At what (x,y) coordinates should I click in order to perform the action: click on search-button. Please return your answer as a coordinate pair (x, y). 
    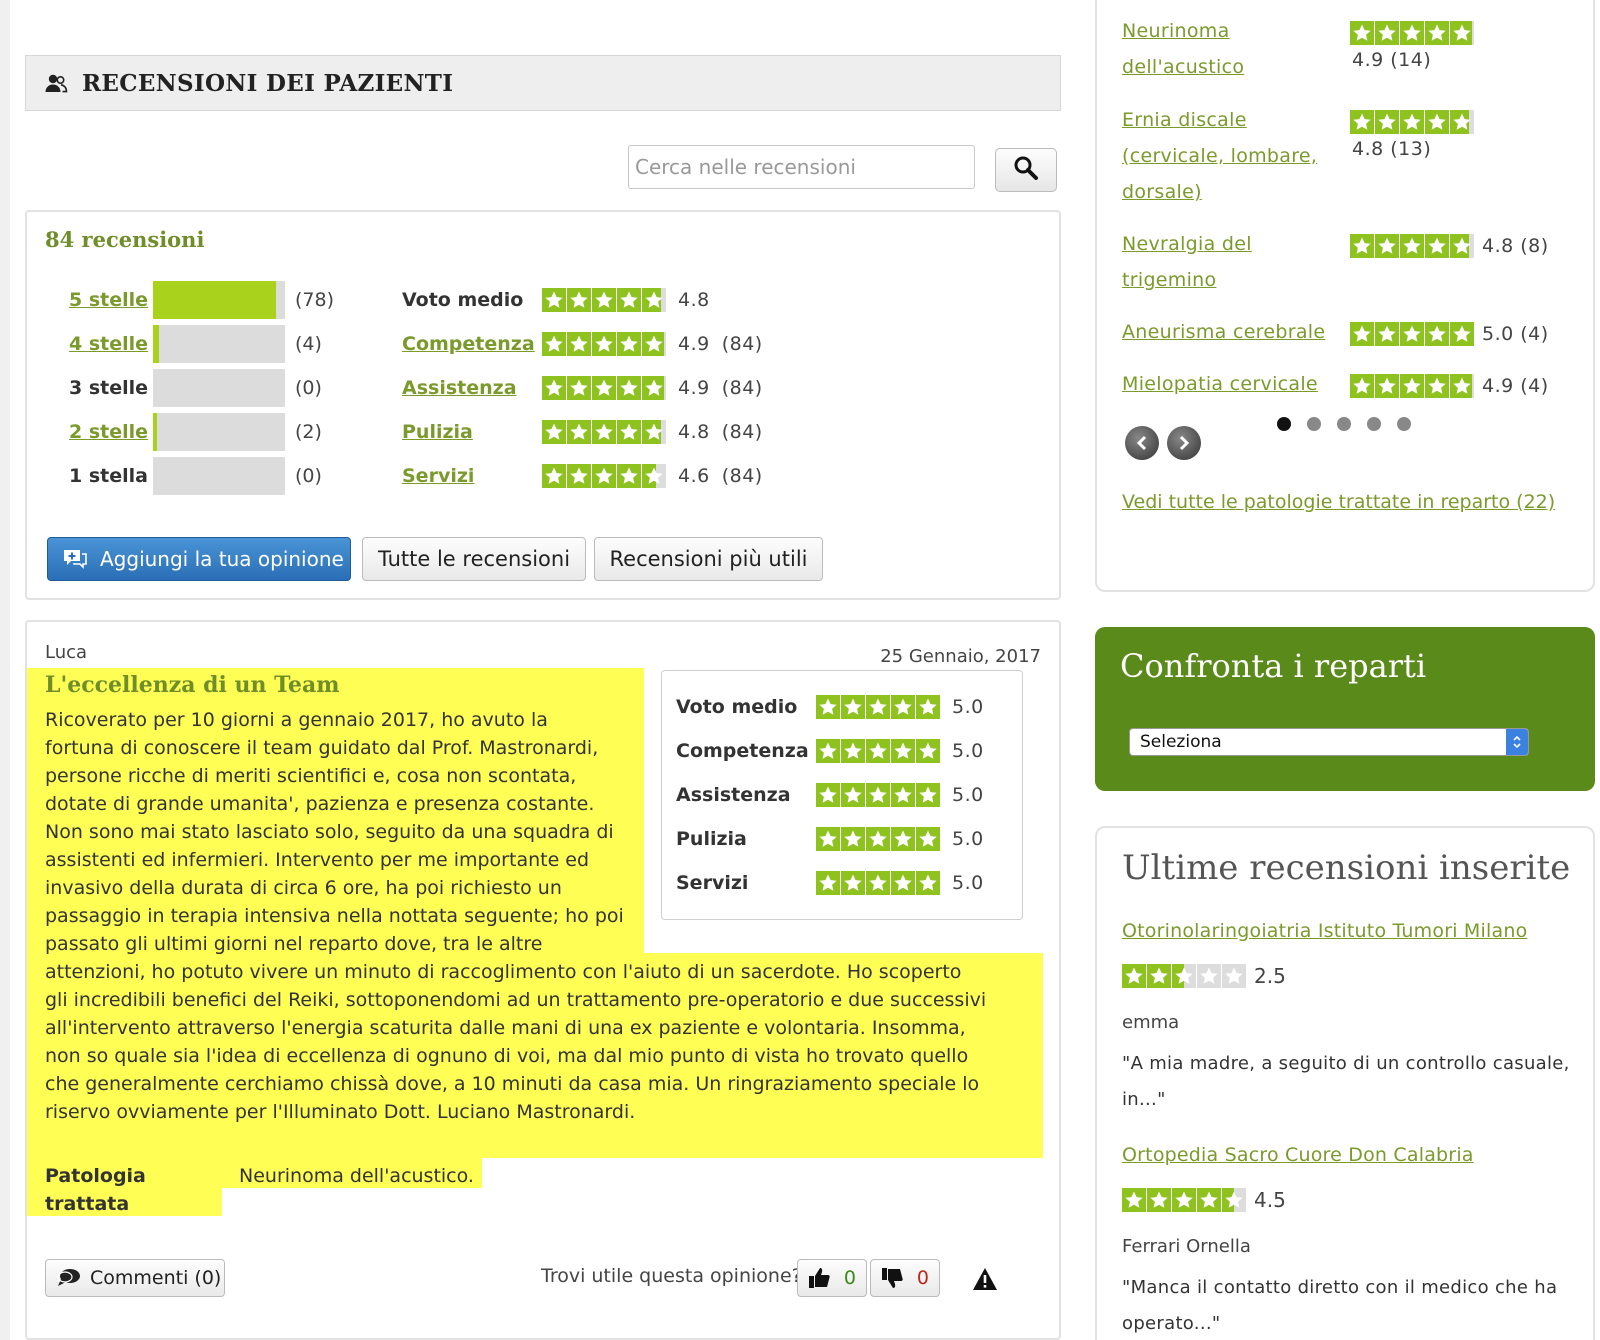
    Looking at the image, I should click on (1026, 170).